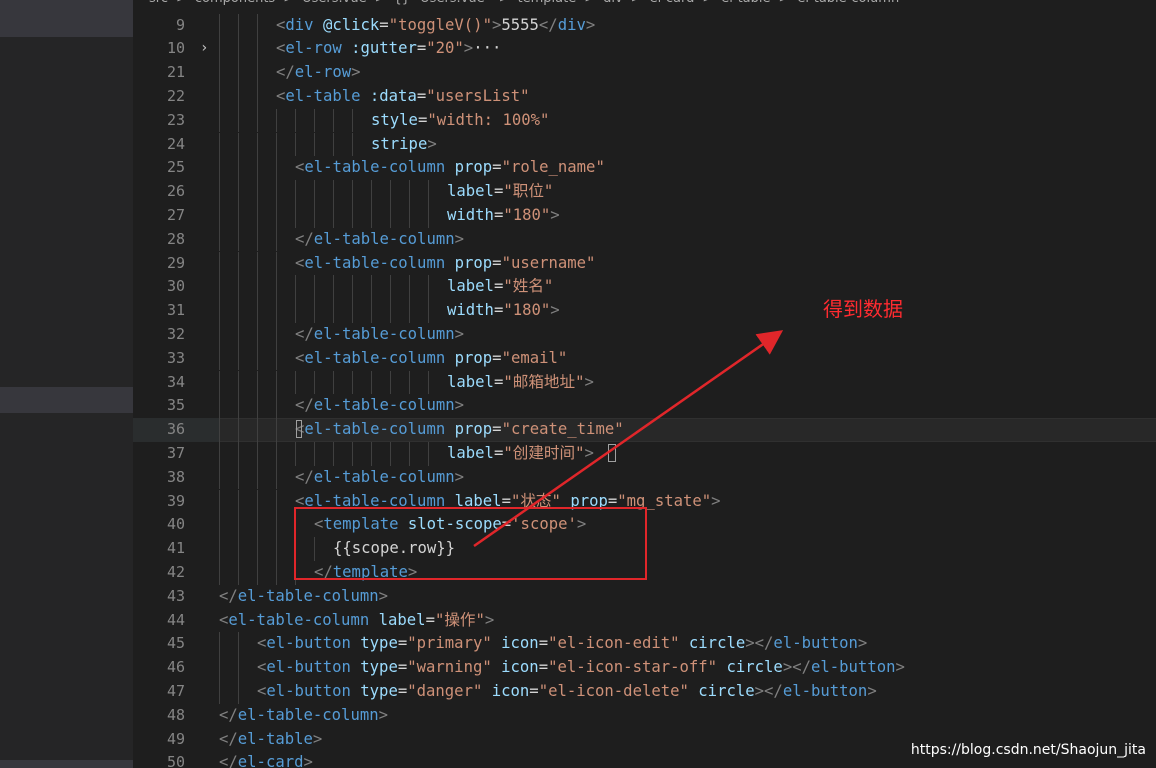 The width and height of the screenshot is (1156, 768). Describe the element at coordinates (1028, 750) in the screenshot. I see `watermark: https://blog.csdn.net/Shaojun_jita` at that location.